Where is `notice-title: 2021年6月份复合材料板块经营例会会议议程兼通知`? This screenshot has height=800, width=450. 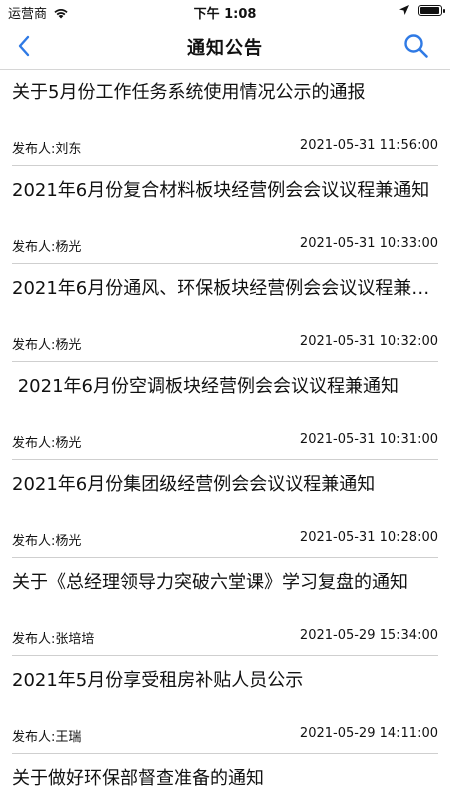 notice-title: 2021年6月份复合材料板块经营例会会议议程兼通知 is located at coordinates (221, 190).